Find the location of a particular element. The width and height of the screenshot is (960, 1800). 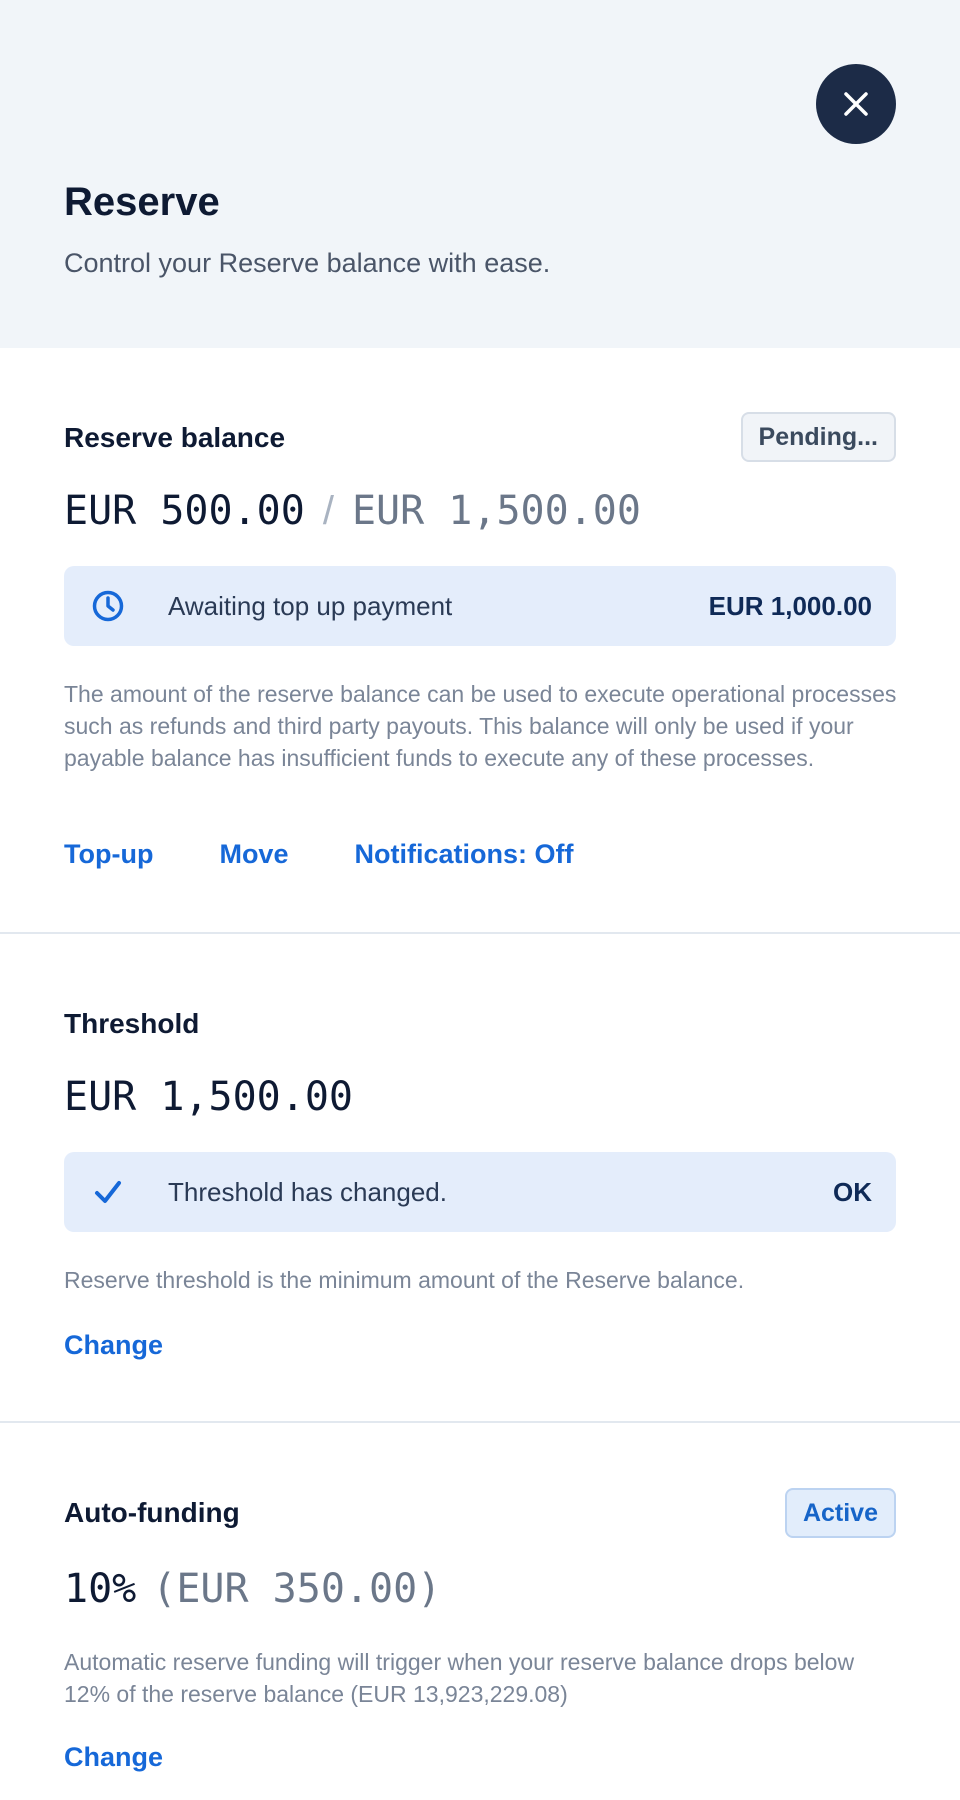

page-title: Reserve is located at coordinates (142, 202).